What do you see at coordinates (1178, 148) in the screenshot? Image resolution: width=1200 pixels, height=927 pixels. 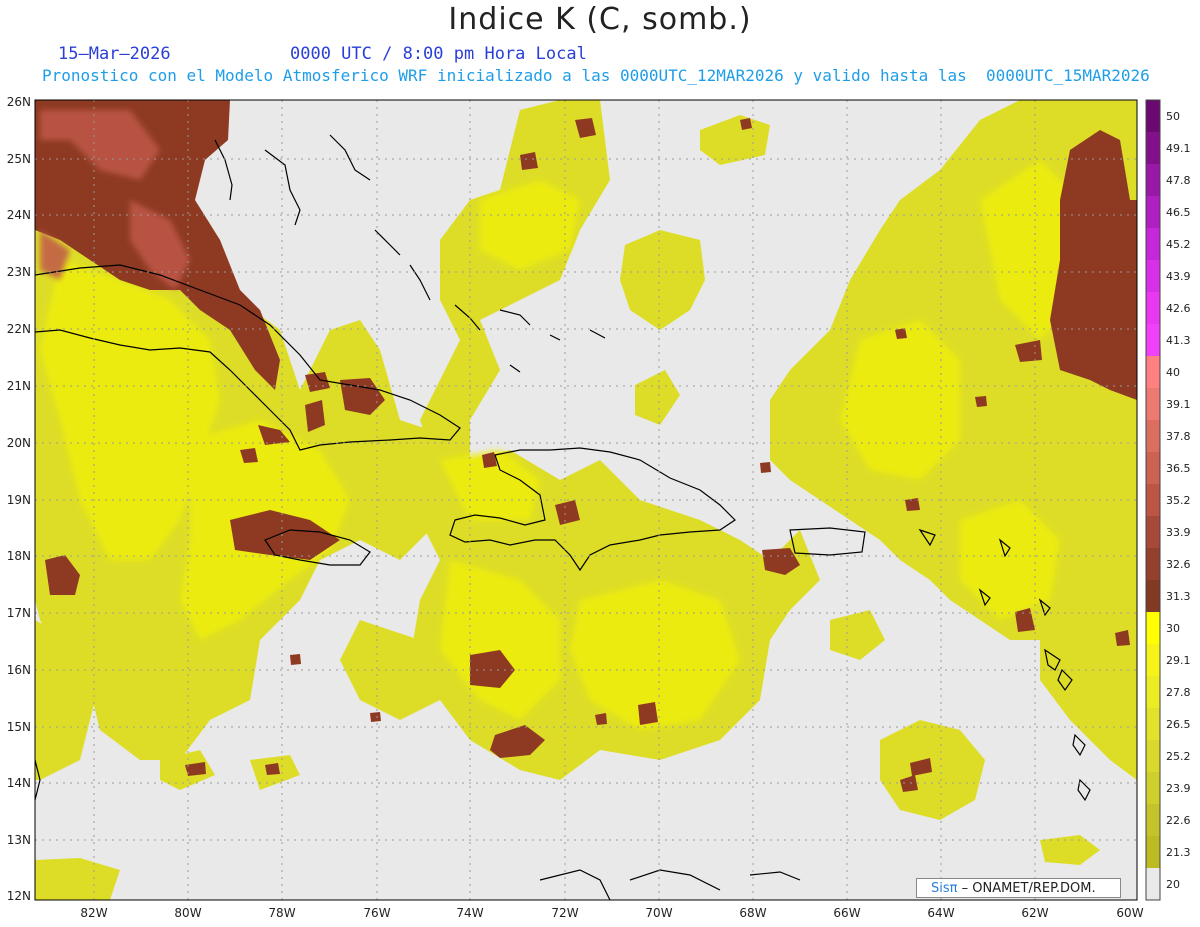 I see `colorbar-level-label: 49.1` at bounding box center [1178, 148].